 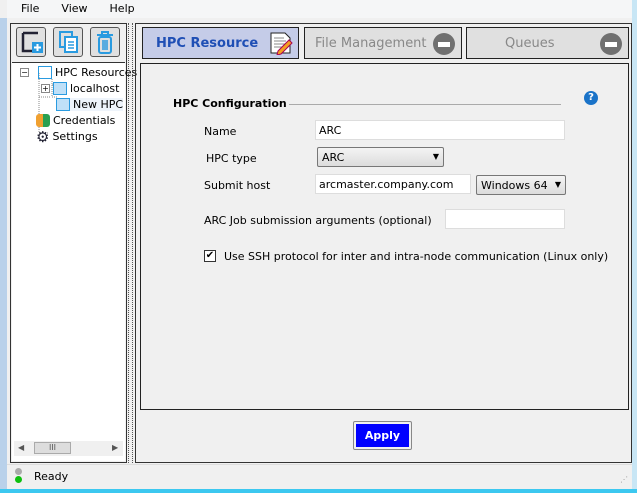 I want to click on splitter, so click(x=130, y=243).